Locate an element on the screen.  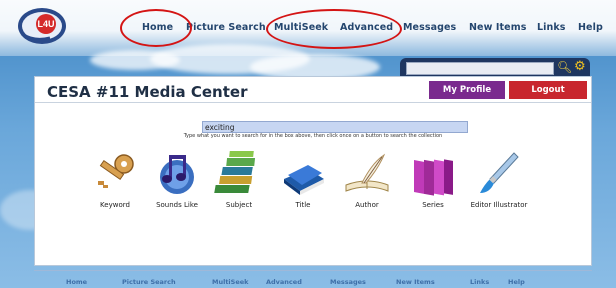
book-series-icon is located at coordinates (433, 177).